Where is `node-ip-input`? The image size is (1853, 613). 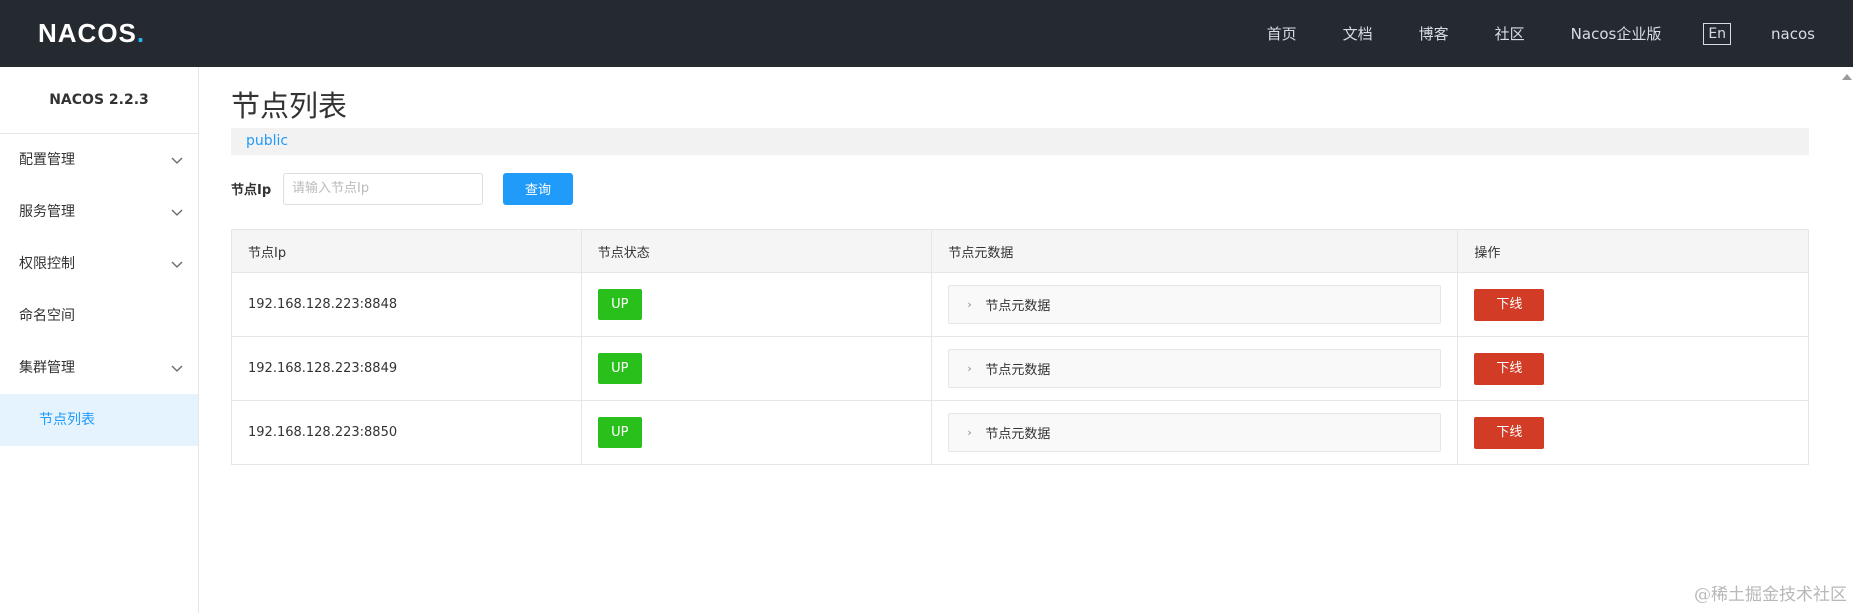
node-ip-input is located at coordinates (383, 188).